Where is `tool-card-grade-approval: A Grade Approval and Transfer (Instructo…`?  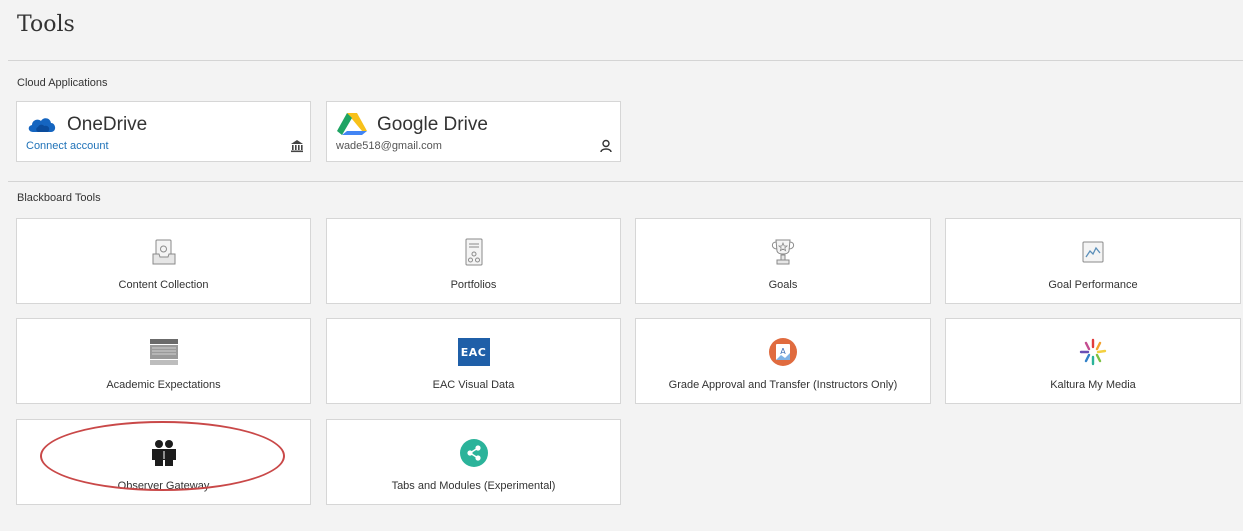
tool-card-grade-approval: A Grade Approval and Transfer (Instructo… is located at coordinates (783, 361).